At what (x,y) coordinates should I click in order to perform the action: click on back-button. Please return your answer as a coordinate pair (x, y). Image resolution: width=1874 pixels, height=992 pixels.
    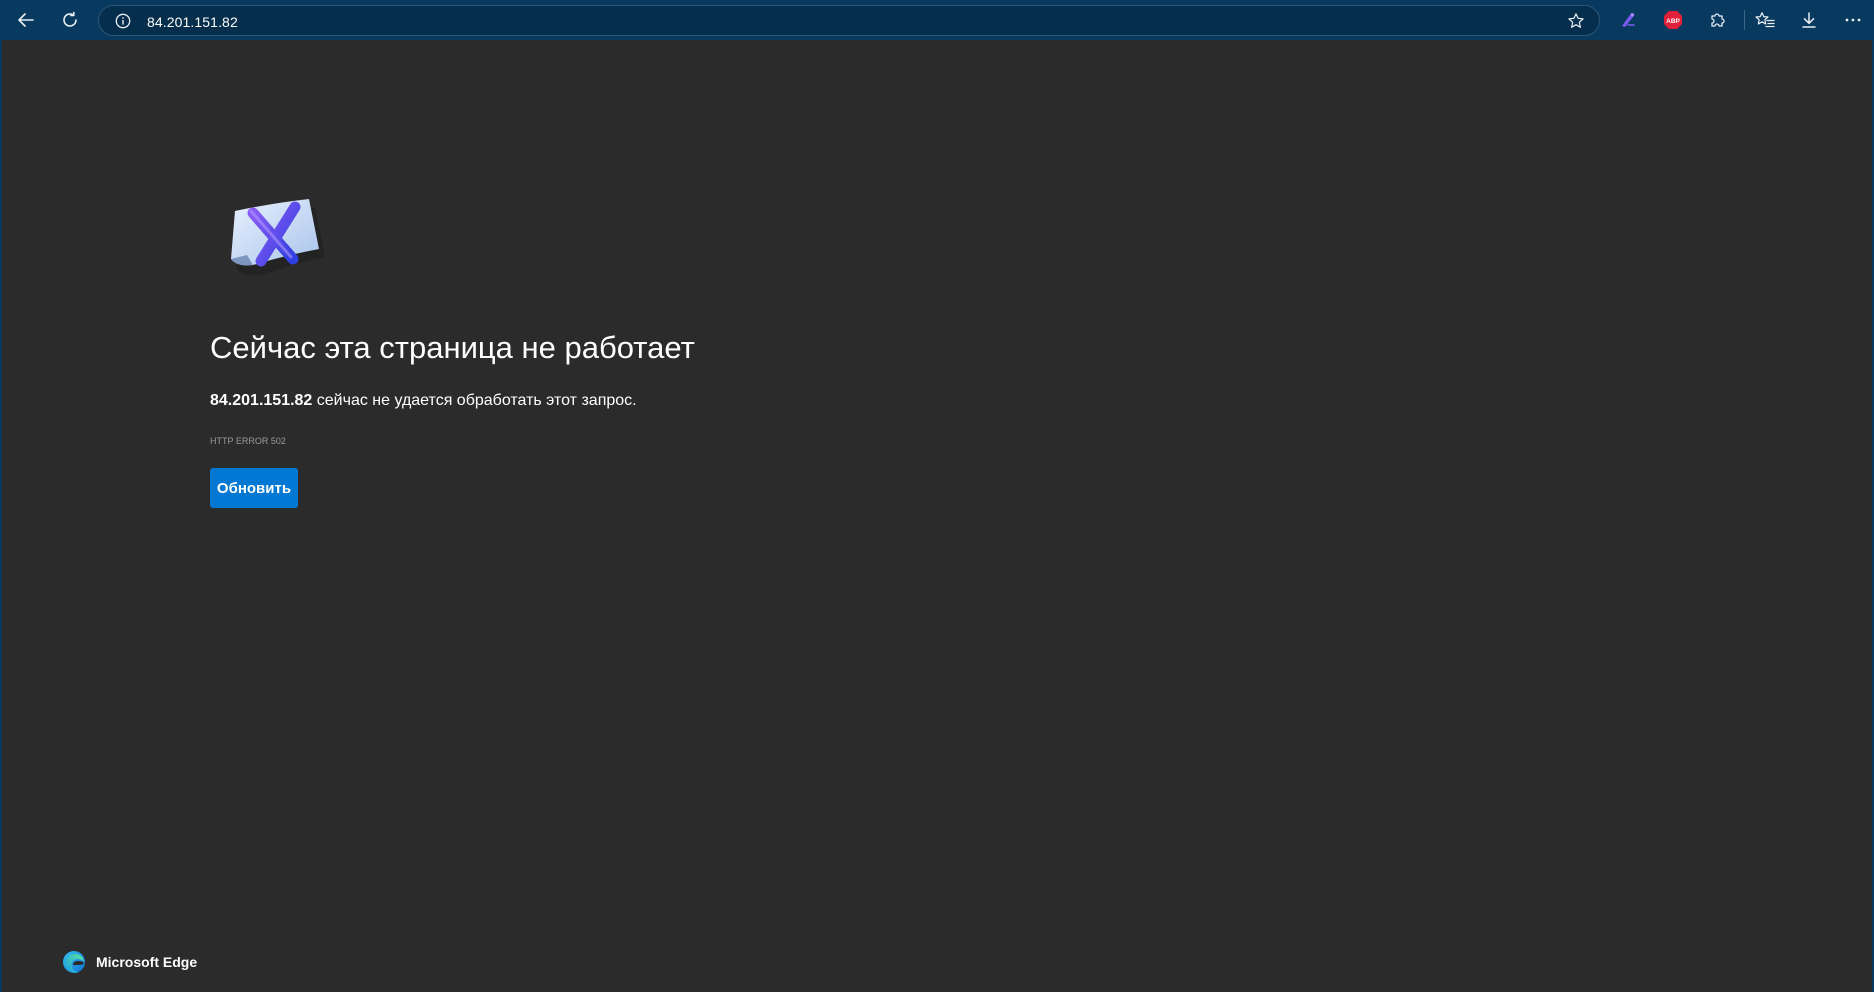
    Looking at the image, I should click on (26, 20).